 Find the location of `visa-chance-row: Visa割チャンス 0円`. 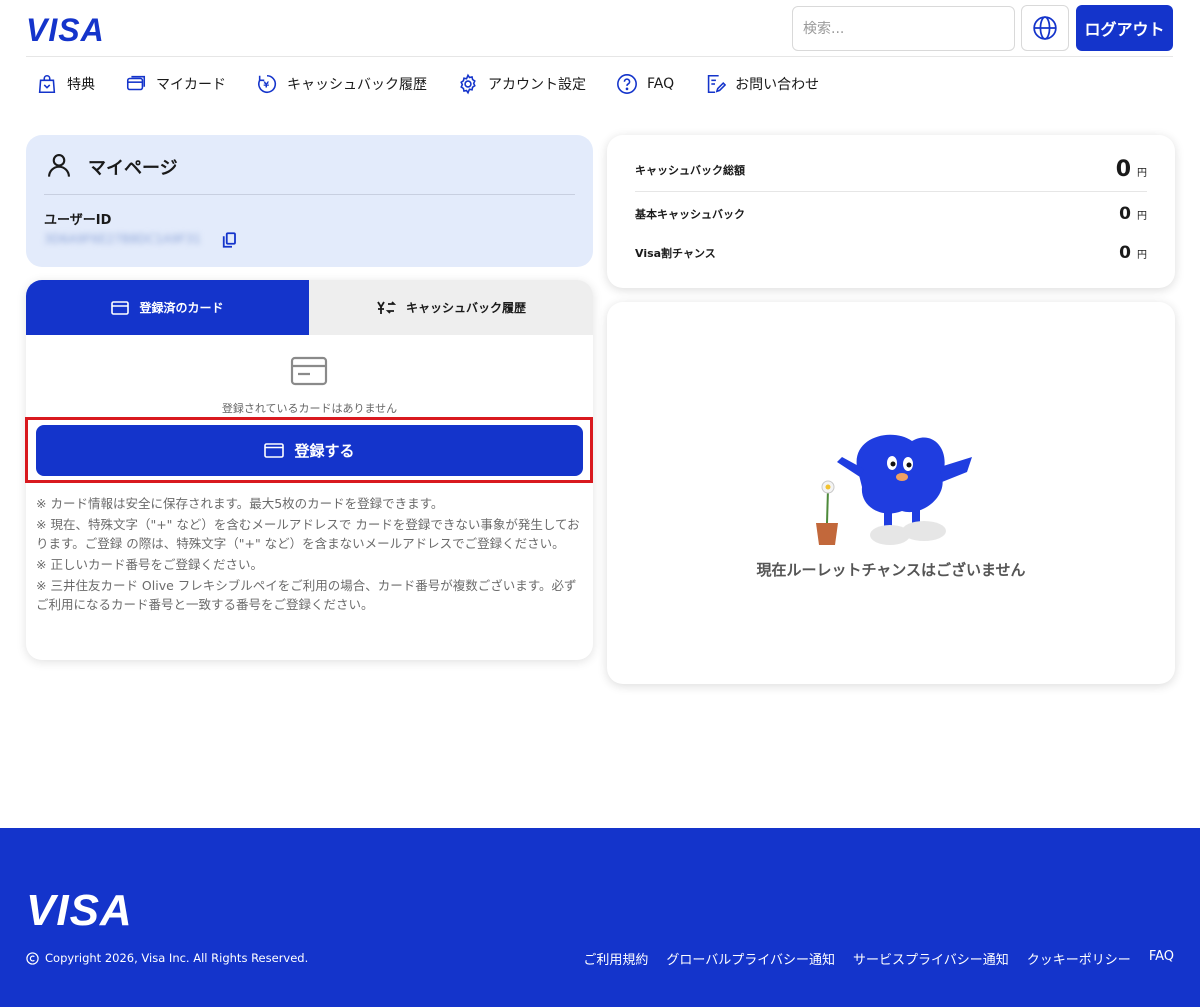

visa-chance-row: Visa割チャンス 0円 is located at coordinates (891, 253).